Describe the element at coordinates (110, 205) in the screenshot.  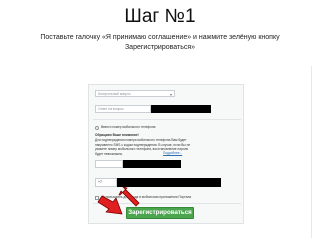
I see `button-pointer-arrow` at that location.